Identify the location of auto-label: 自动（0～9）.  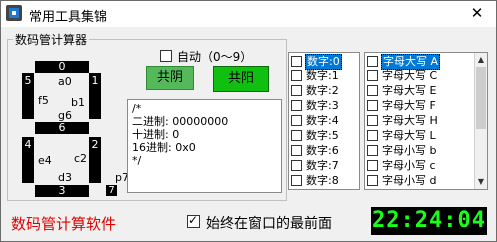
(215, 57).